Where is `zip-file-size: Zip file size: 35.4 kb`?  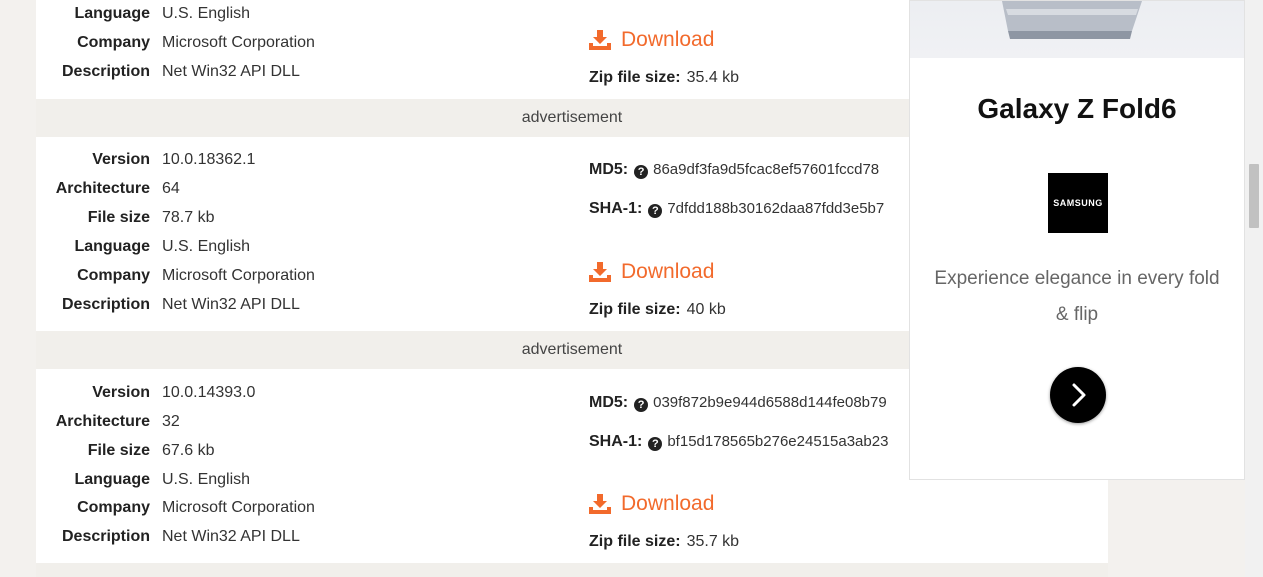
zip-file-size: Zip file size: 35.4 kb is located at coordinates (664, 78).